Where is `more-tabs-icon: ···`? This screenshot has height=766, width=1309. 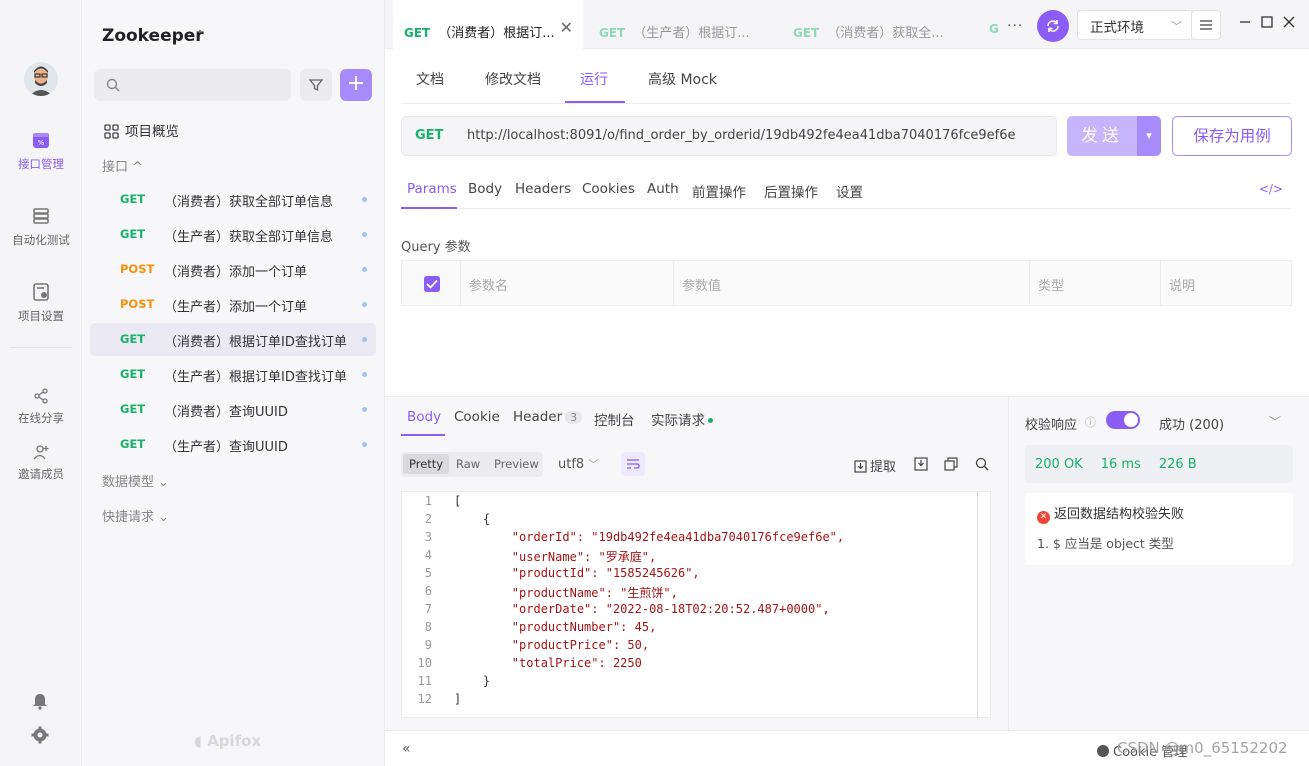 more-tabs-icon: ··· is located at coordinates (1015, 26).